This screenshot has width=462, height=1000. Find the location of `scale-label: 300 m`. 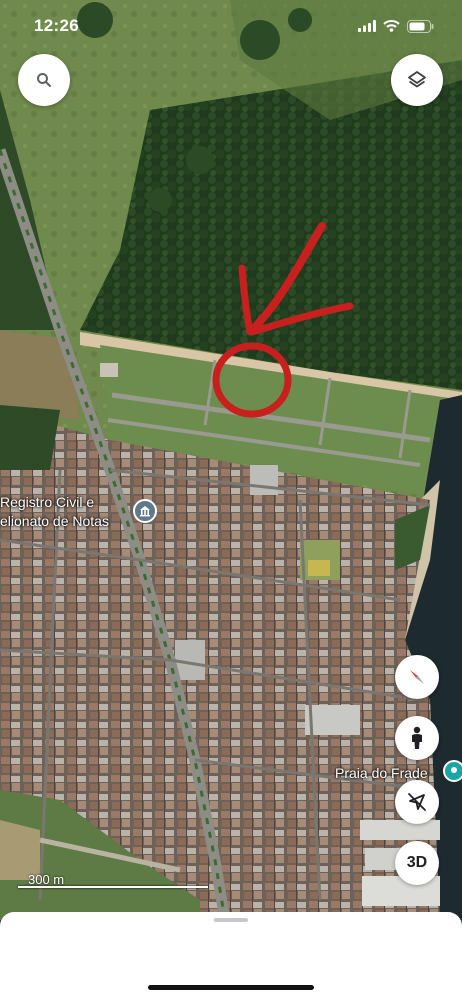

scale-label: 300 m is located at coordinates (46, 879).